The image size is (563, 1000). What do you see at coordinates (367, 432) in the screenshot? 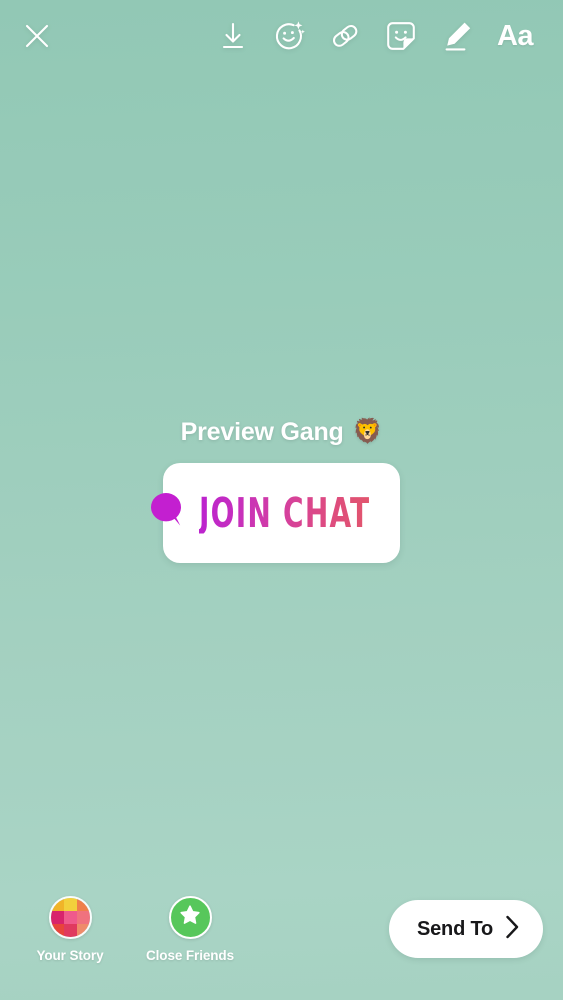
I see `lion-emoji: 🦁` at bounding box center [367, 432].